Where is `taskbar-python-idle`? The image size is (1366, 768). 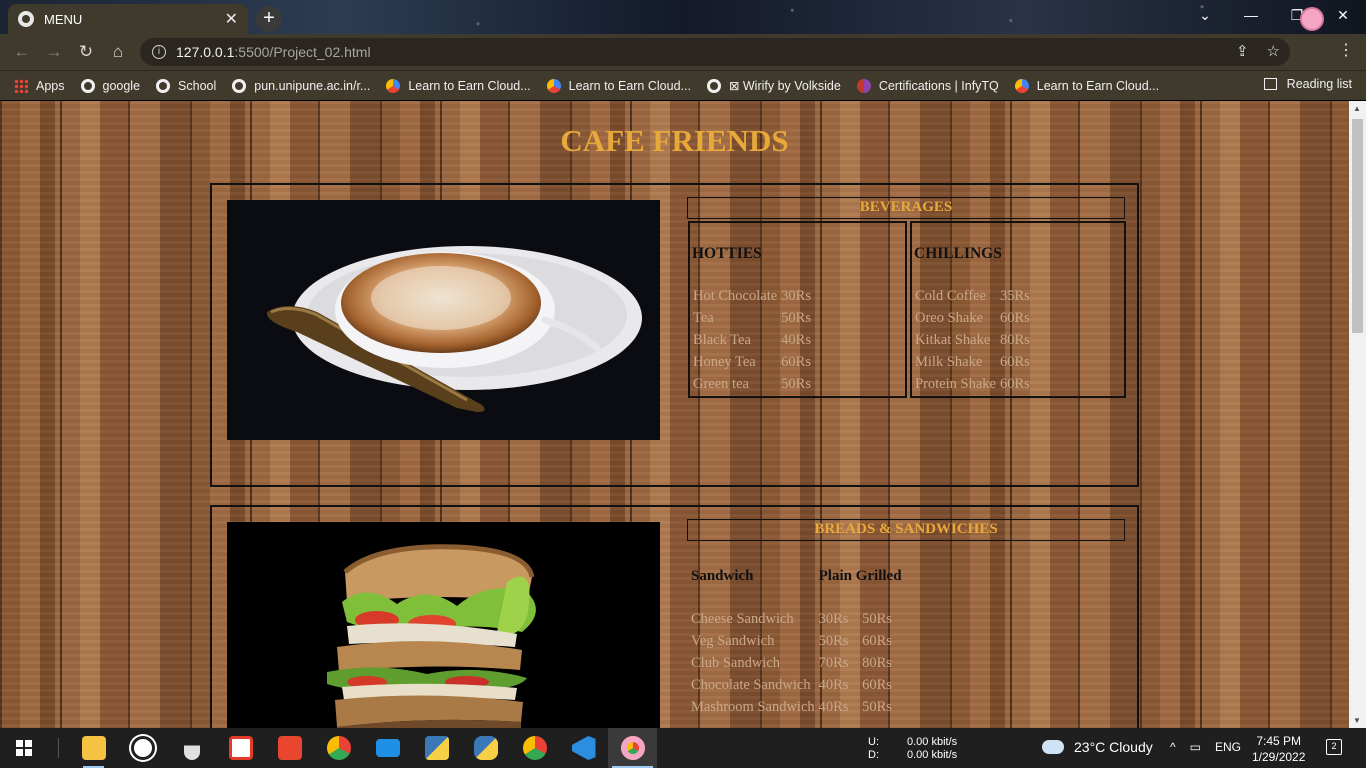
taskbar-python-idle is located at coordinates (436, 748).